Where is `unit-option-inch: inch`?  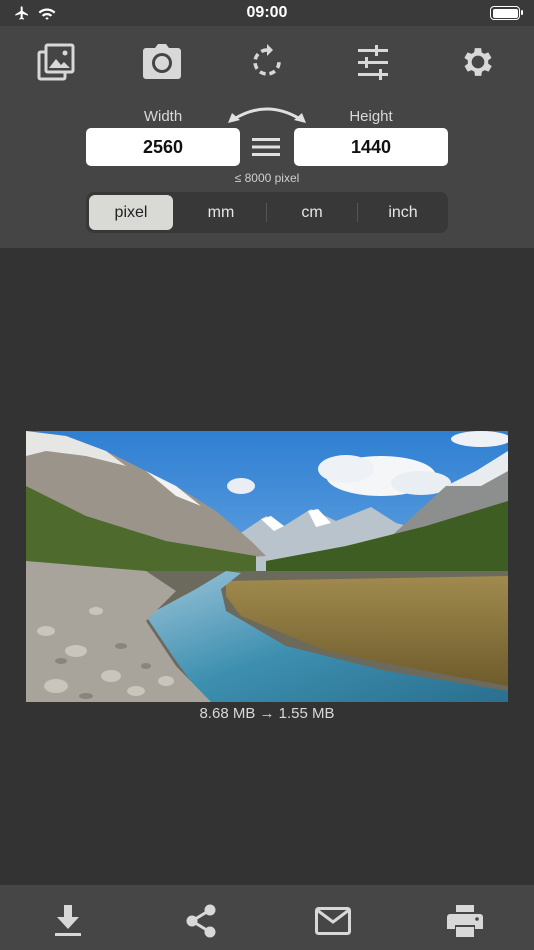 unit-option-inch: inch is located at coordinates (403, 212).